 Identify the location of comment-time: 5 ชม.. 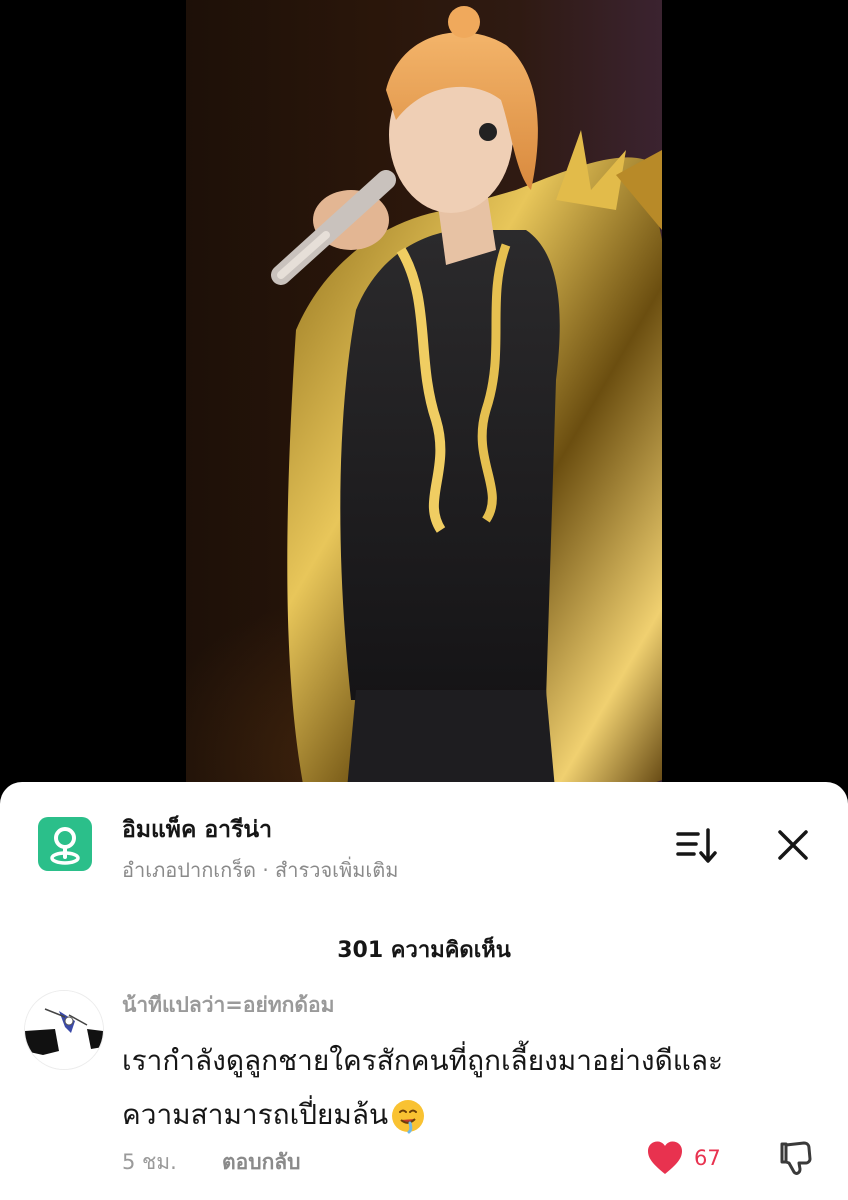
(149, 1162).